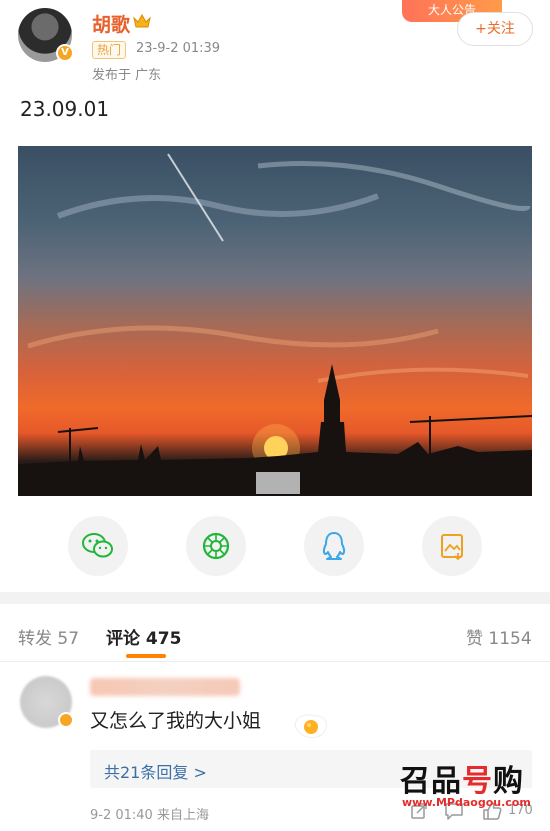 Image resolution: width=550 pixels, height=831 pixels. I want to click on tab-likes: 赞 1154, so click(499, 636).